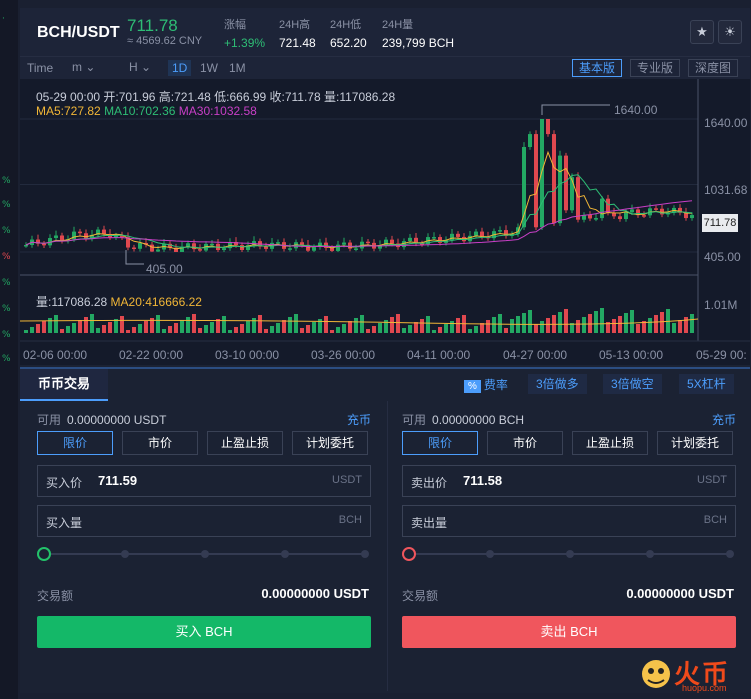 The image size is (751, 699). I want to click on hour-select: H ⌄, so click(140, 67).